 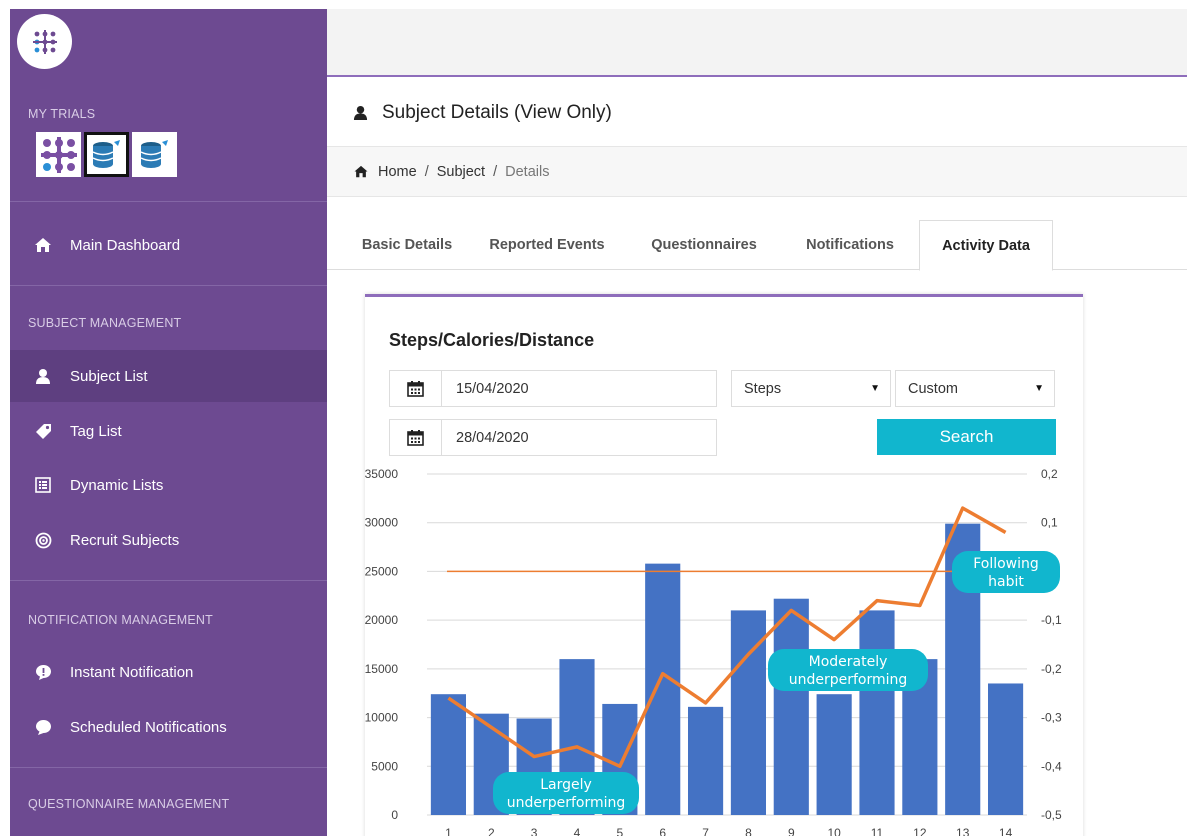 I want to click on breadcrumb-home: Home, so click(x=397, y=172).